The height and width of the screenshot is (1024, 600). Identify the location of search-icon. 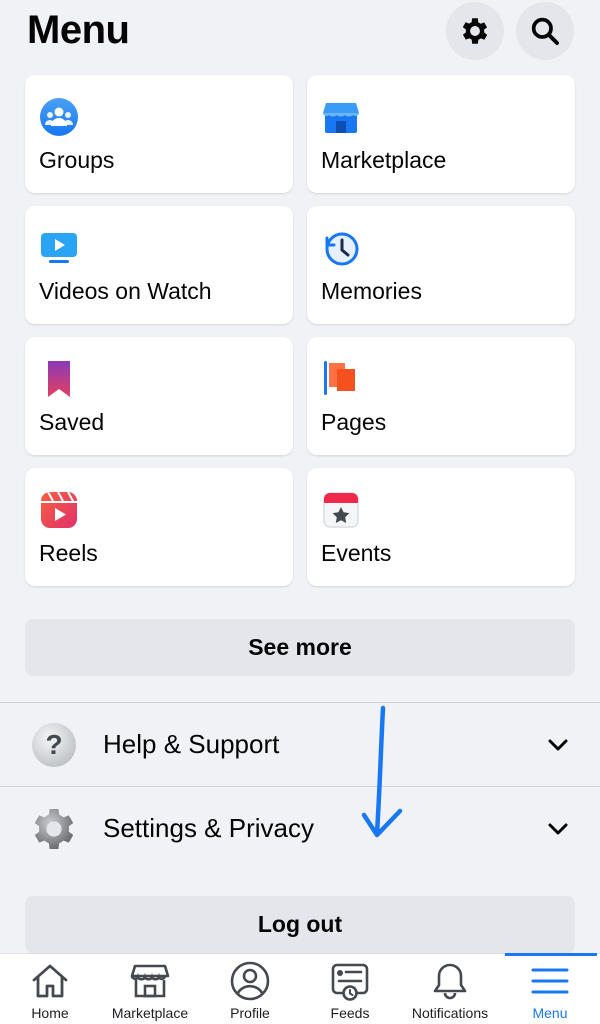
(545, 31).